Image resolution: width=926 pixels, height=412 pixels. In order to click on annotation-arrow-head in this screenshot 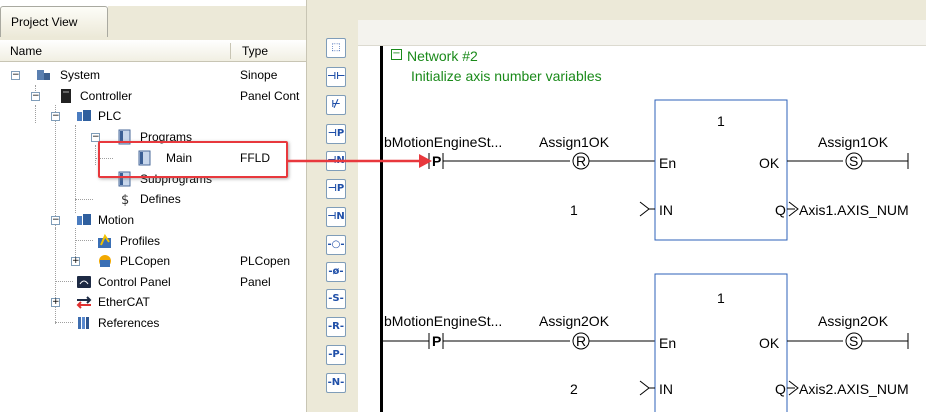, I will do `click(425, 161)`.